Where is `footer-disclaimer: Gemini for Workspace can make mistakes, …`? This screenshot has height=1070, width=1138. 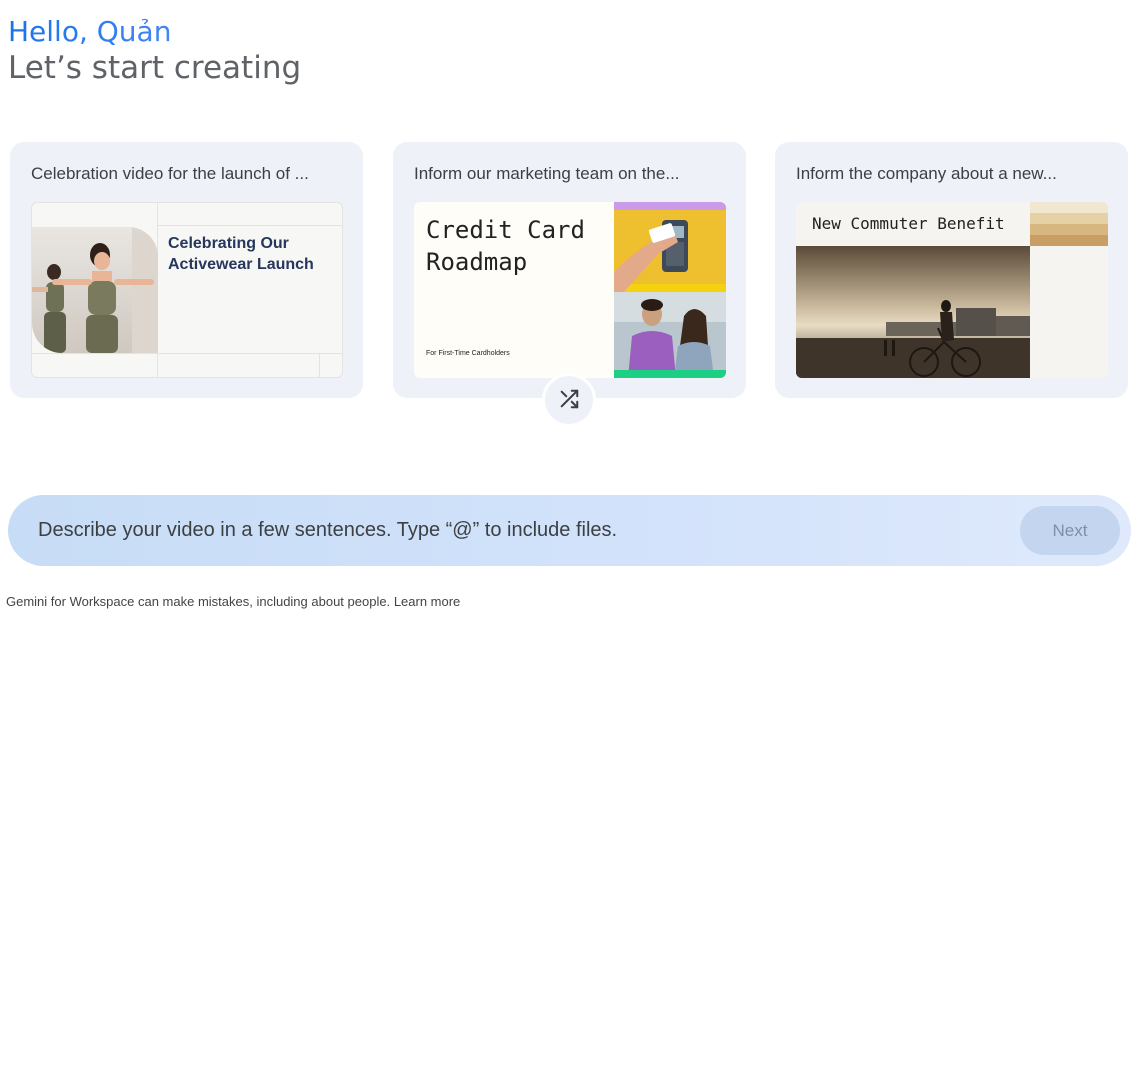
footer-disclaimer: Gemini for Workspace can make mistakes, … is located at coordinates (233, 601).